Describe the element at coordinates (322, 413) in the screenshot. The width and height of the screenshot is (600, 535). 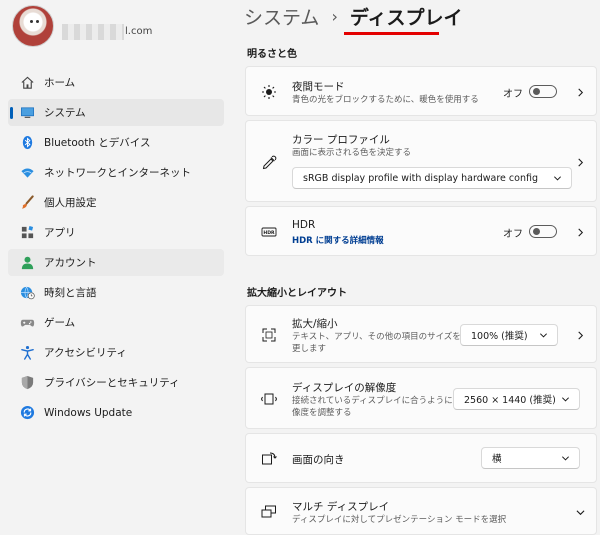
I see `resolution-desc-line2: 像度を調整する` at that location.